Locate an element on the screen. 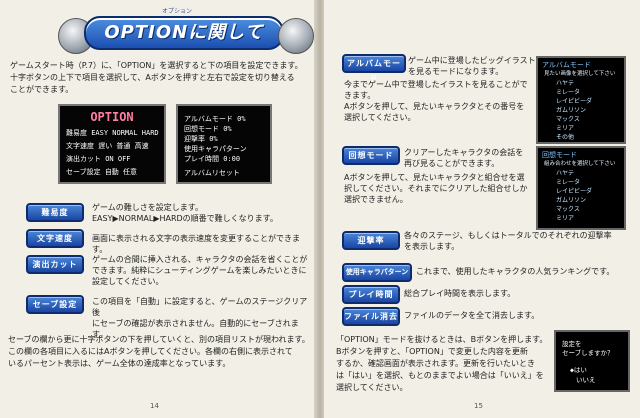 Image resolution: width=640 pixels, height=418 pixels. save-yes-option: ◆はい is located at coordinates (578, 370).